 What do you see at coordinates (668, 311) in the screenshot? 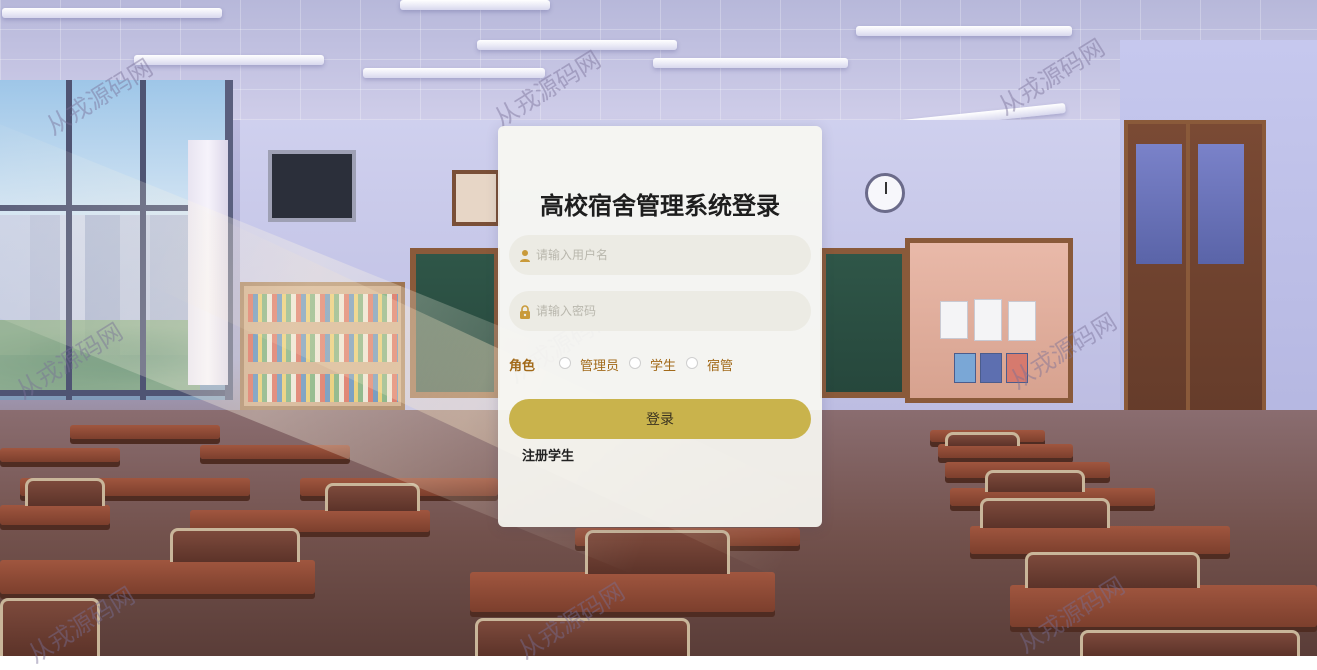
I see `password-input` at bounding box center [668, 311].